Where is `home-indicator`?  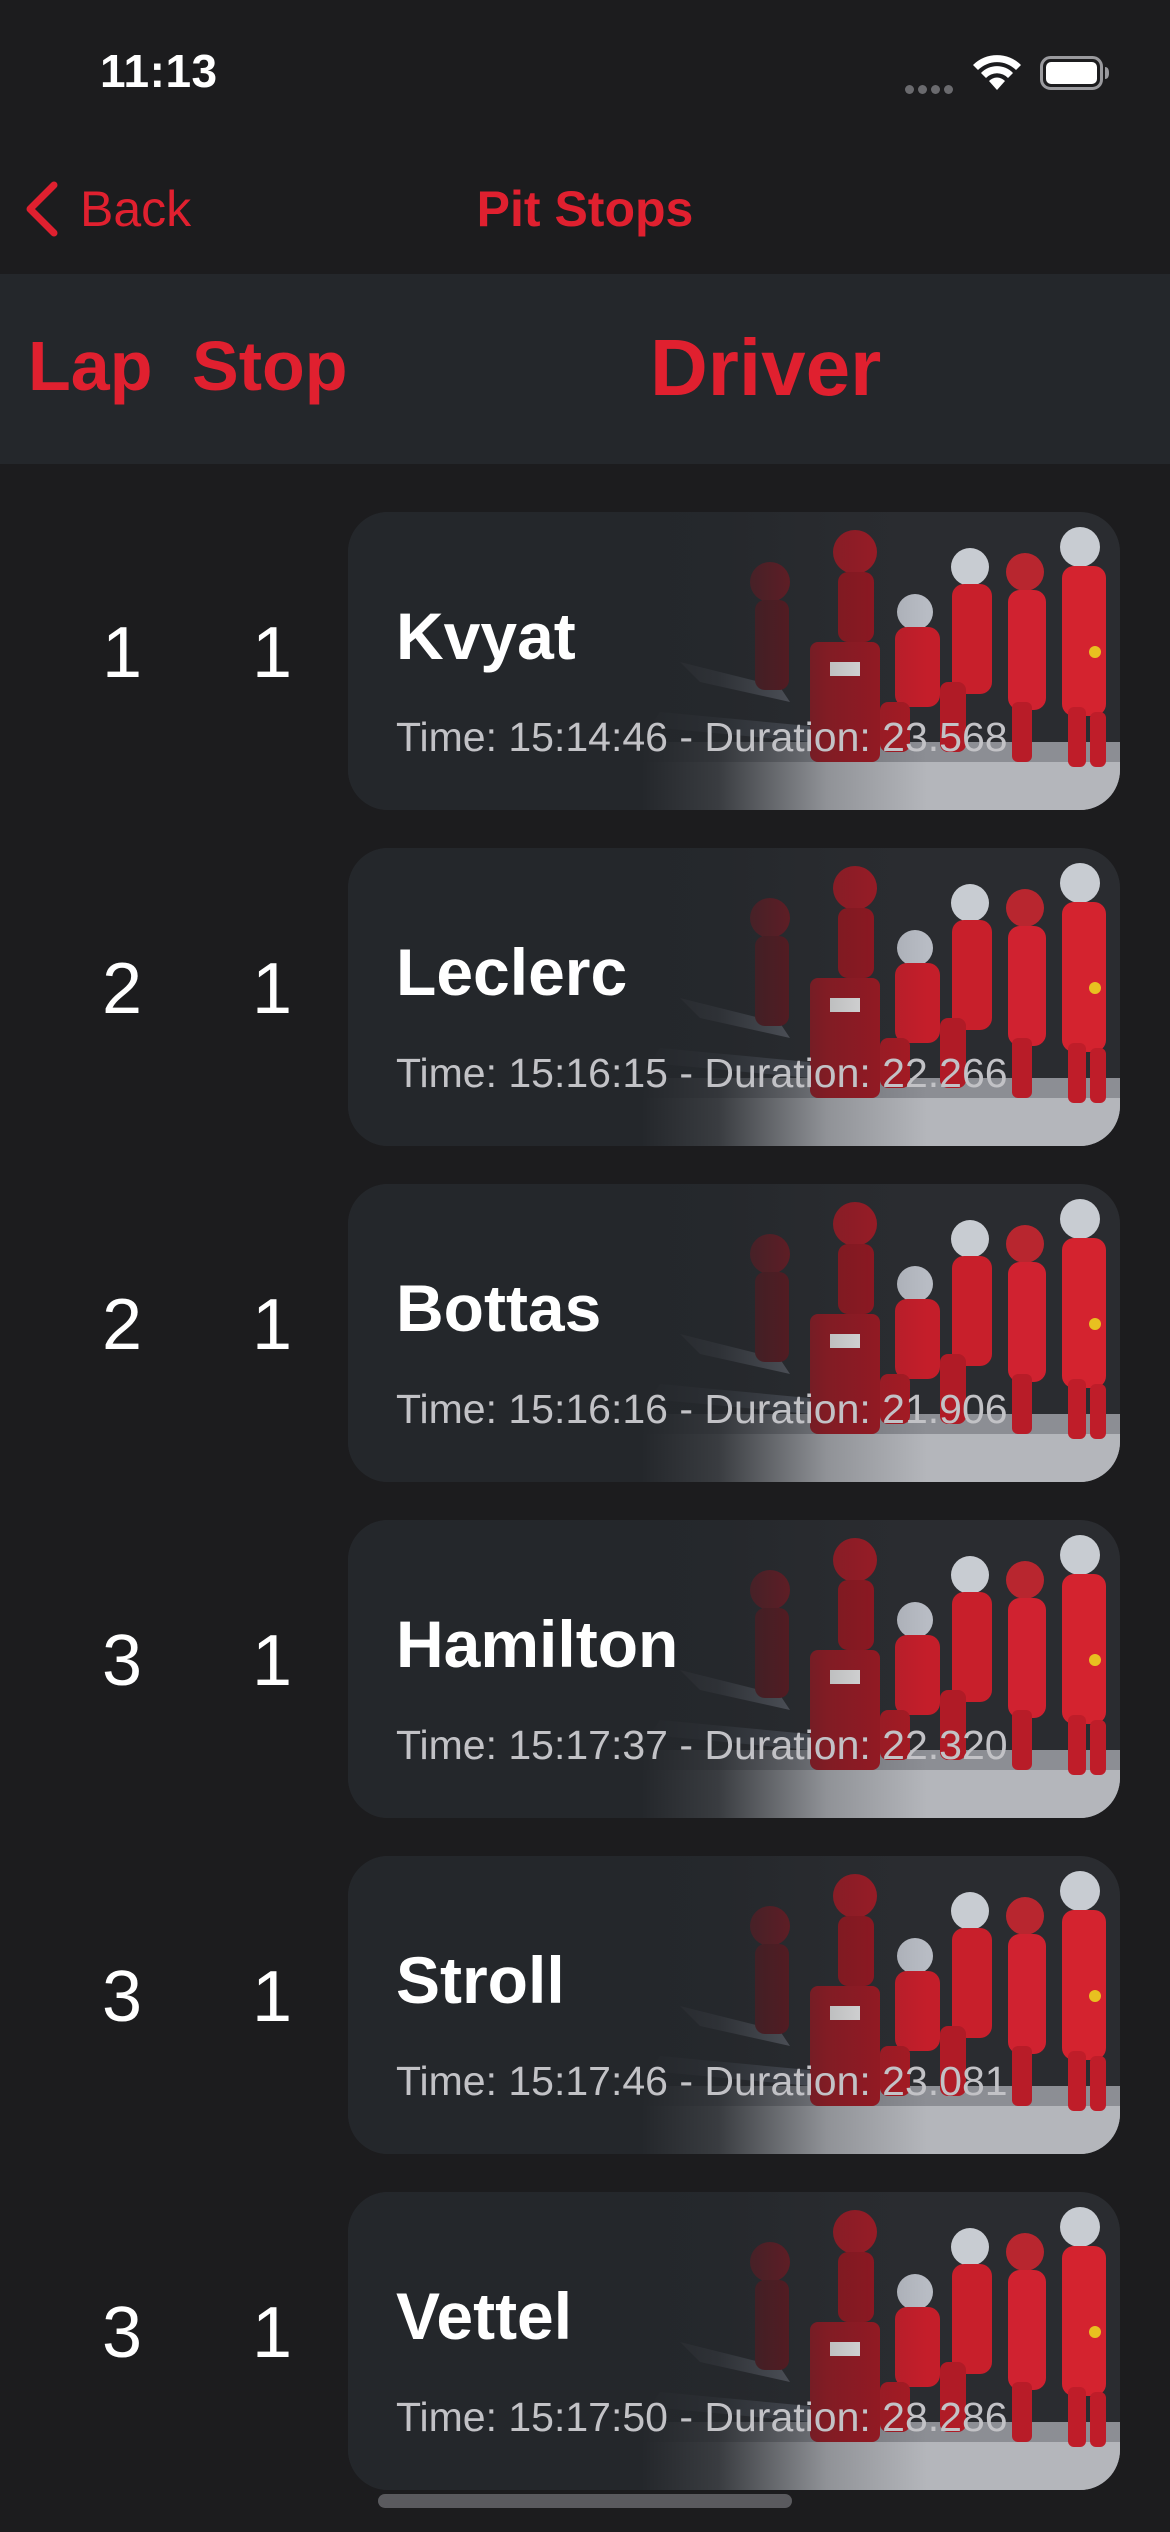 home-indicator is located at coordinates (585, 2501).